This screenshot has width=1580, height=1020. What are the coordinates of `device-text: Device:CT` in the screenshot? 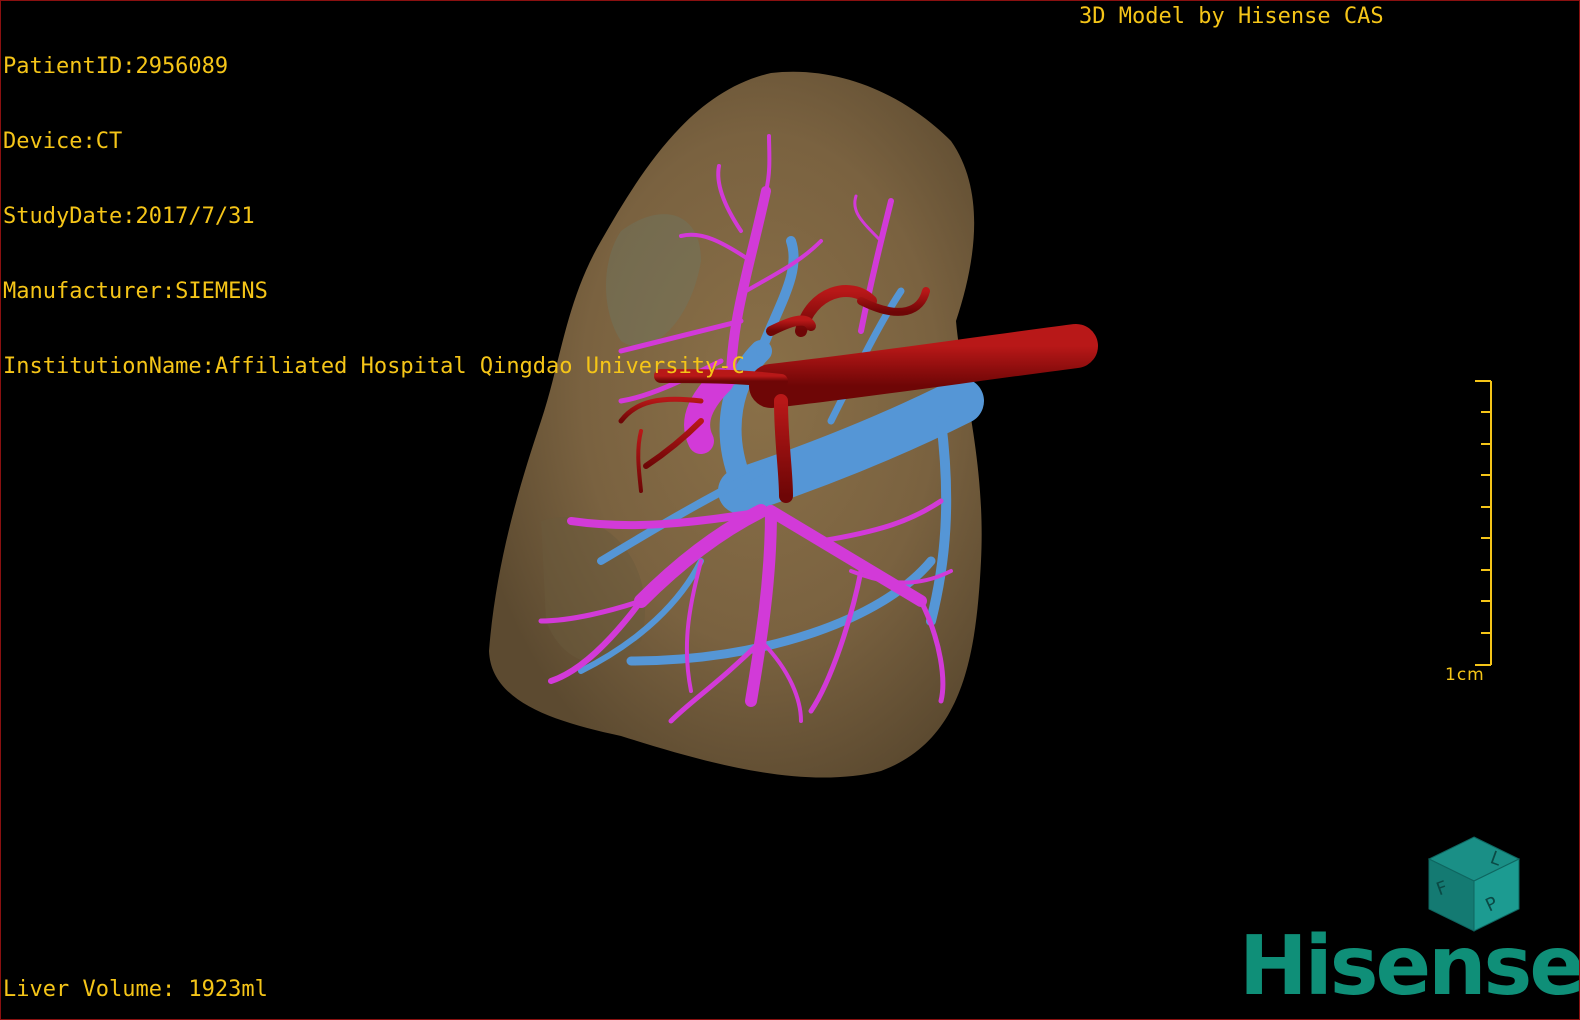 It's located at (63, 141).